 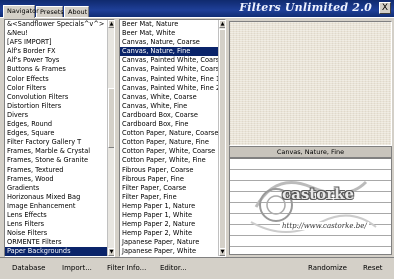 I want to click on list-item: Filter Paper, Fine, so click(x=172, y=197).